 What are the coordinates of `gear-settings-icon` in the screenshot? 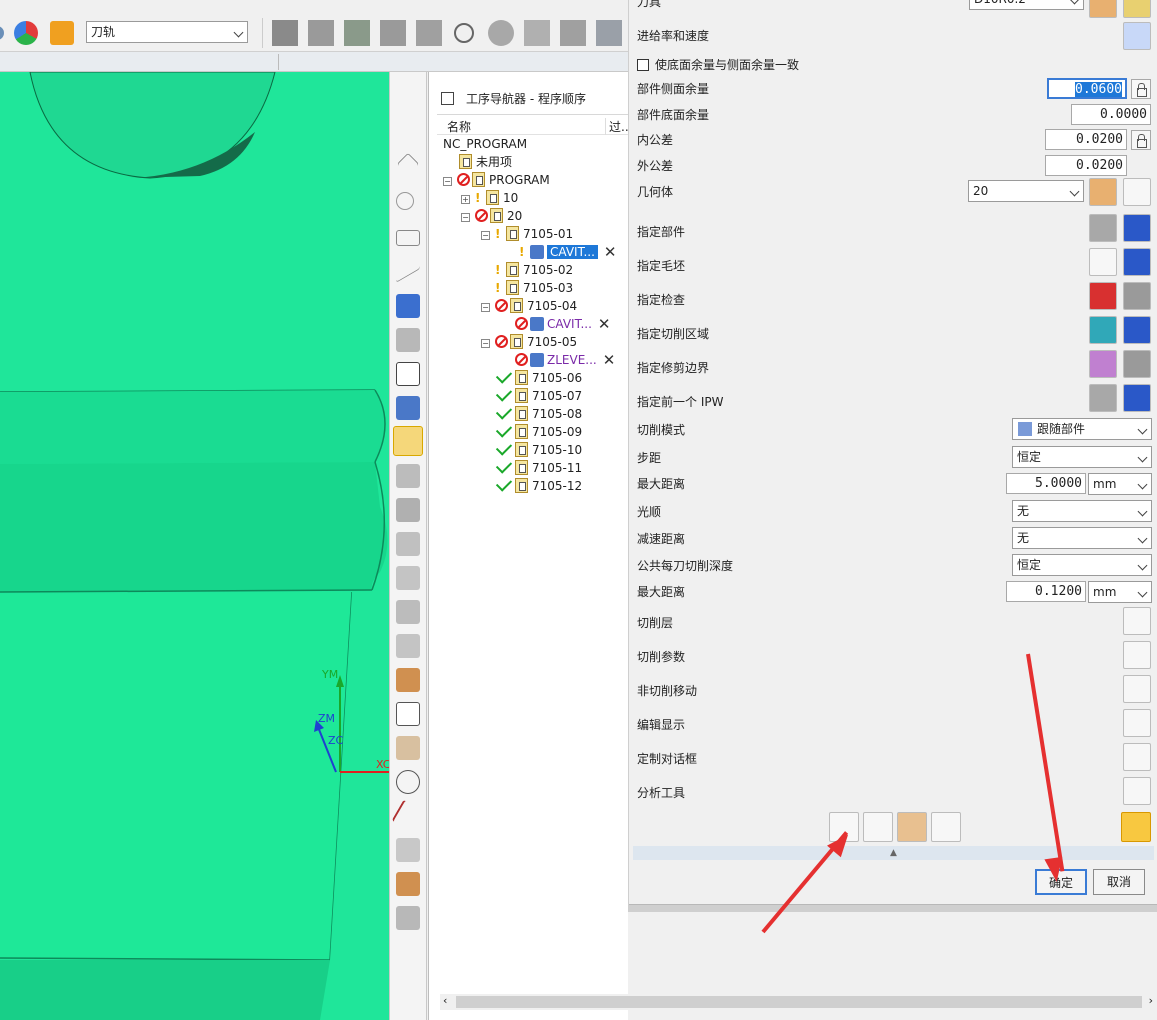 It's located at (62, 33).